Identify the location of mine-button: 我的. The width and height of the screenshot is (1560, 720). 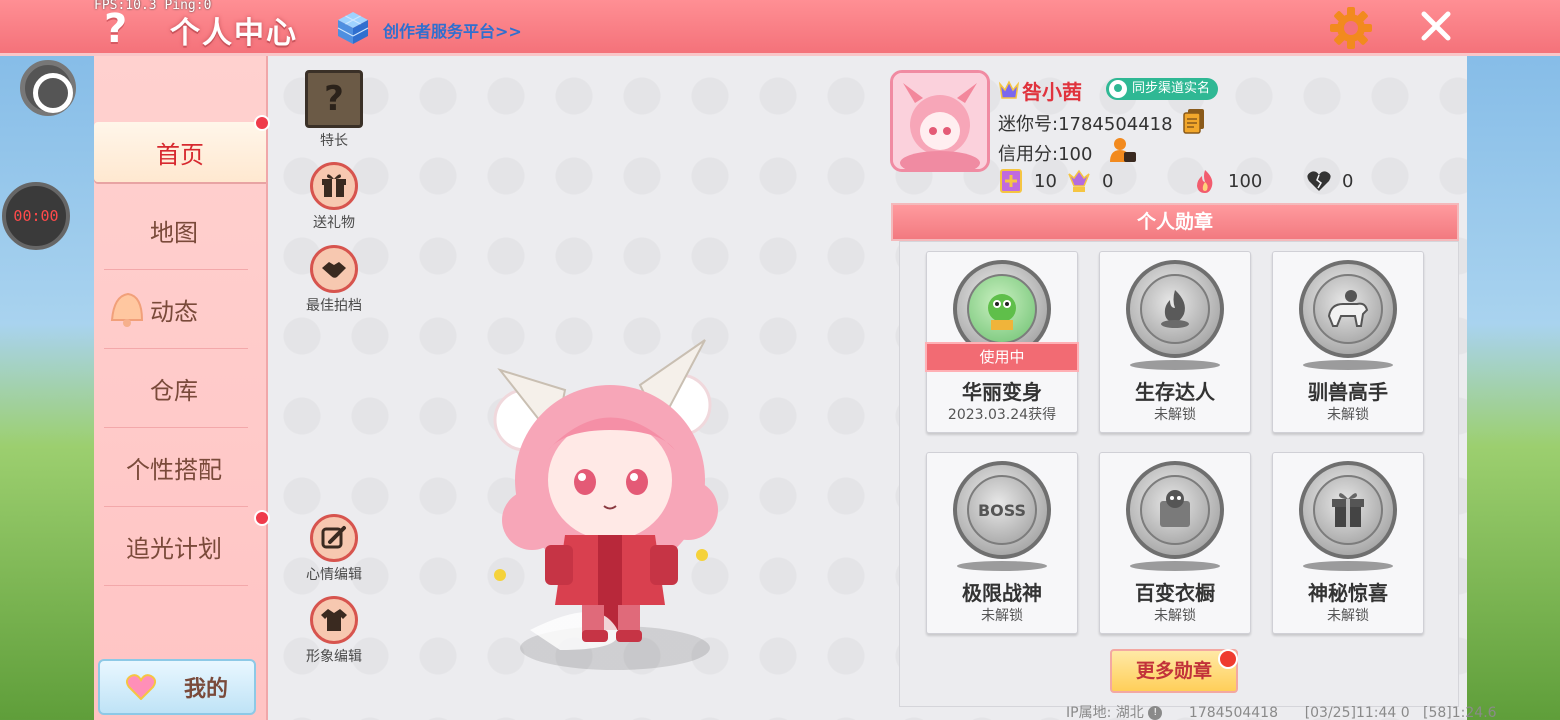
(177, 687).